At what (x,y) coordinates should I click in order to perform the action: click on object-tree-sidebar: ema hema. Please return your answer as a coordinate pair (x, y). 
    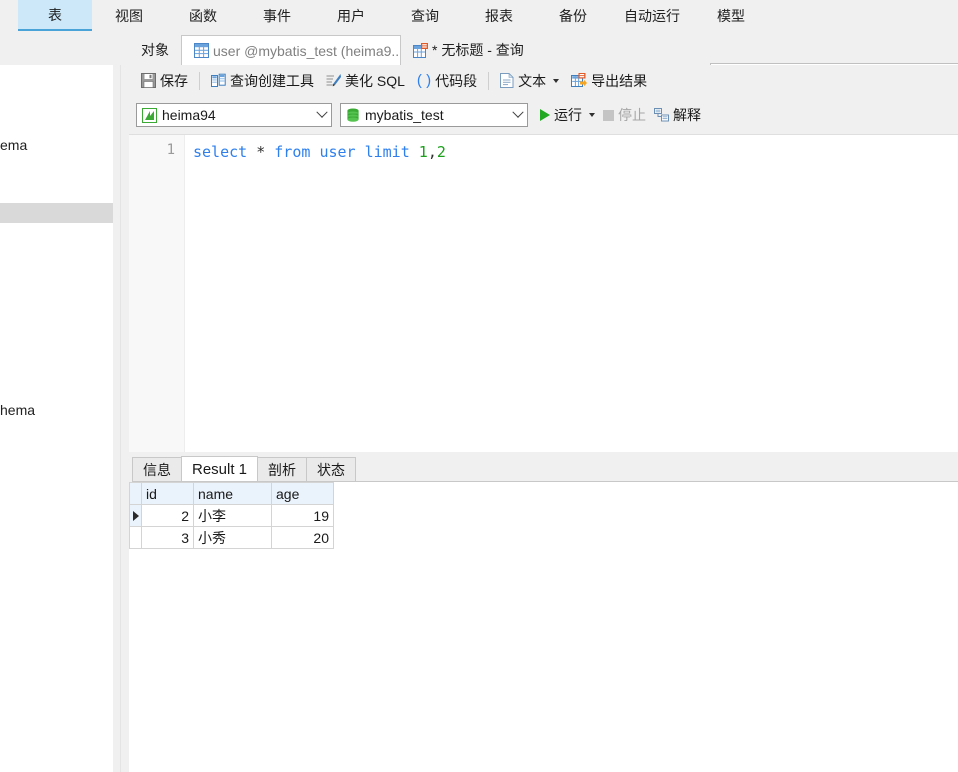
    Looking at the image, I should click on (56, 418).